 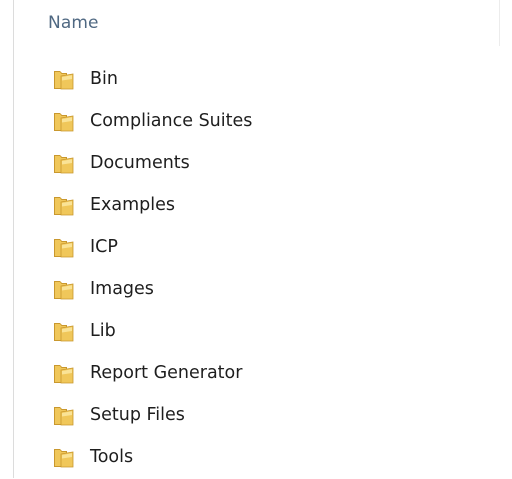 What do you see at coordinates (256, 248) in the screenshot?
I see `file-row-icp: ICP` at bounding box center [256, 248].